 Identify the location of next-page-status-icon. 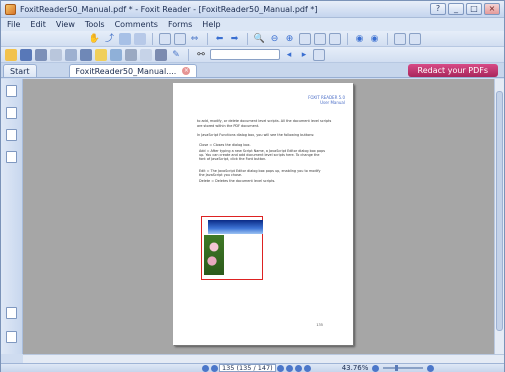
(280, 368).